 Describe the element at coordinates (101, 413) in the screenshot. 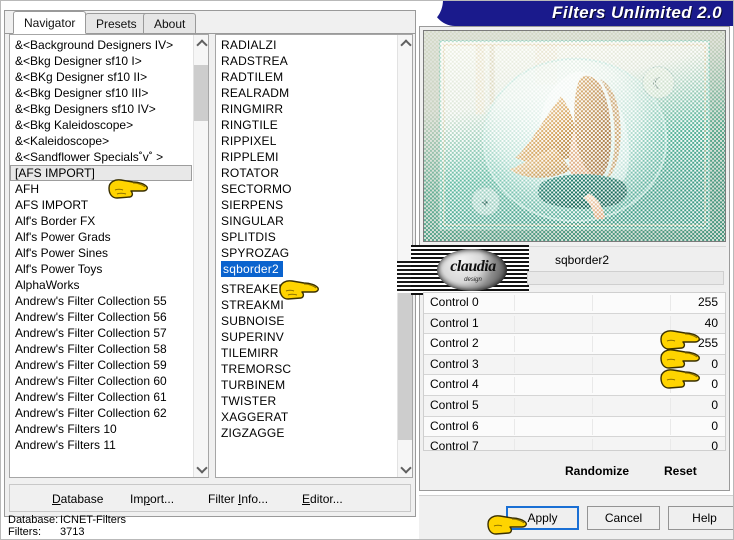

I see `category-list-item: Andrew's Filter Collection 62` at that location.